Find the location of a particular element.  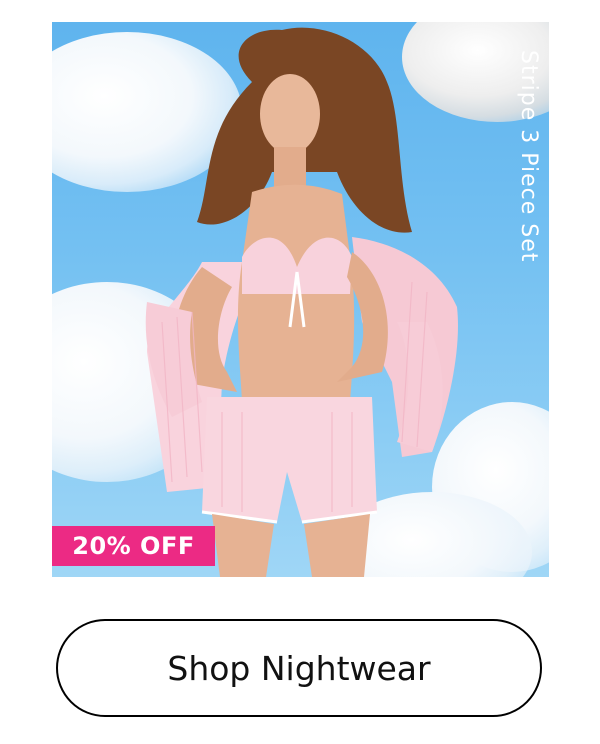

face is located at coordinates (290, 114).